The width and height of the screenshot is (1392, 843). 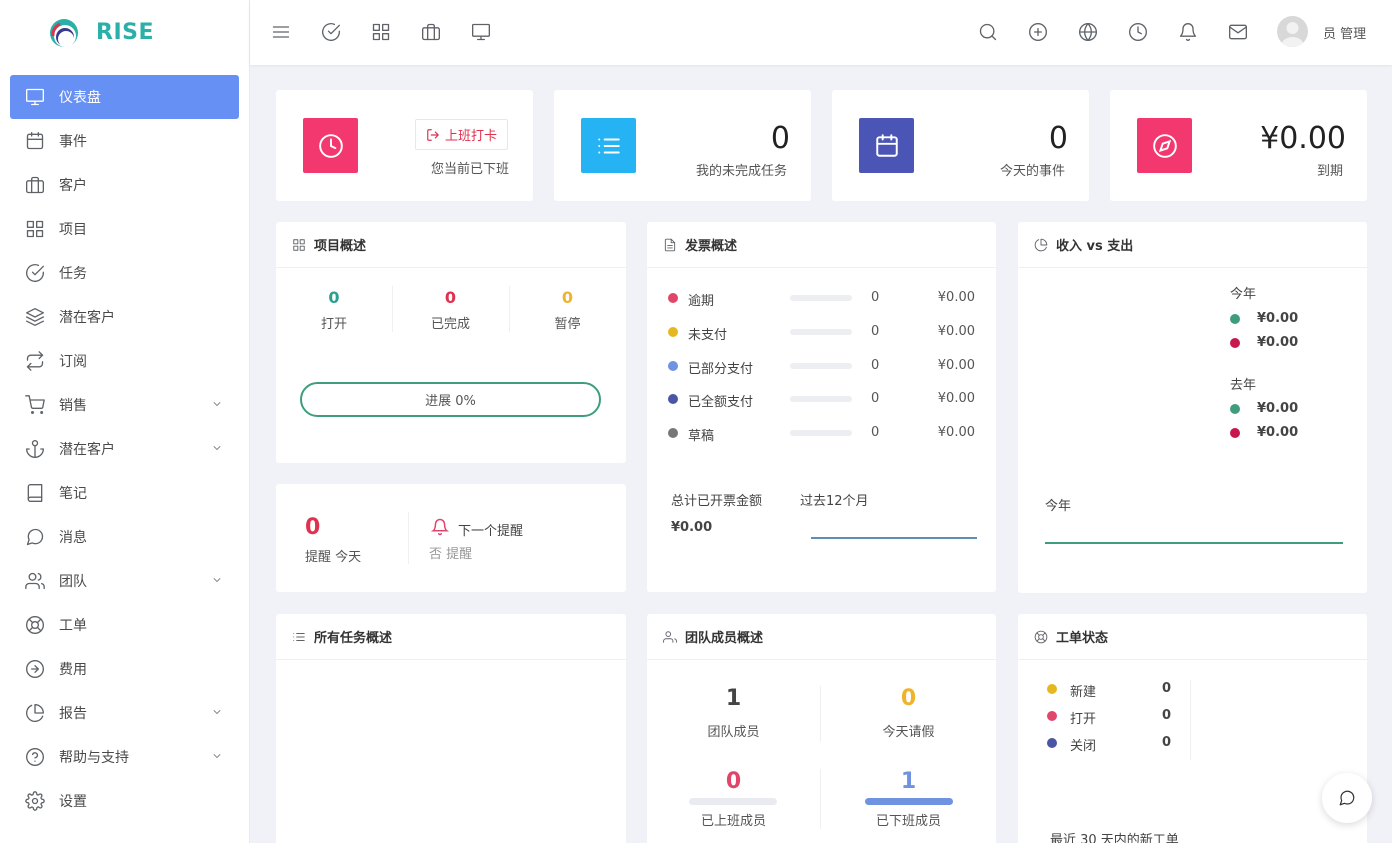 I want to click on sidebar-item-label: 订阅, so click(x=73, y=362).